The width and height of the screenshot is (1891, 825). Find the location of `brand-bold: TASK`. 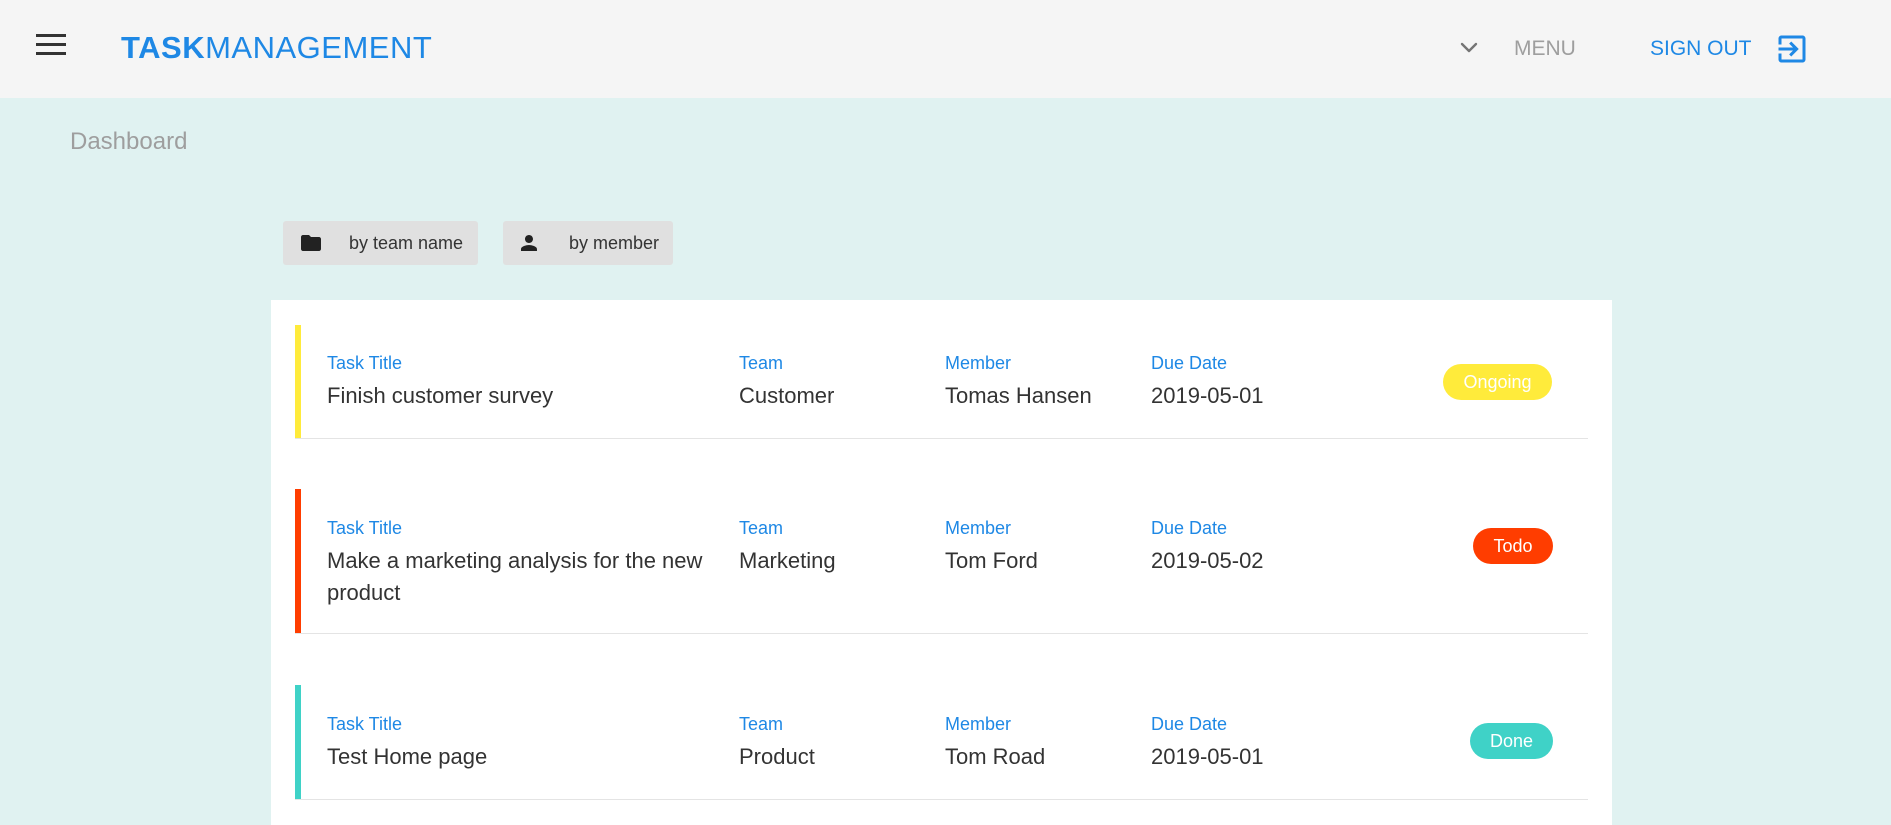

brand-bold: TASK is located at coordinates (163, 47).